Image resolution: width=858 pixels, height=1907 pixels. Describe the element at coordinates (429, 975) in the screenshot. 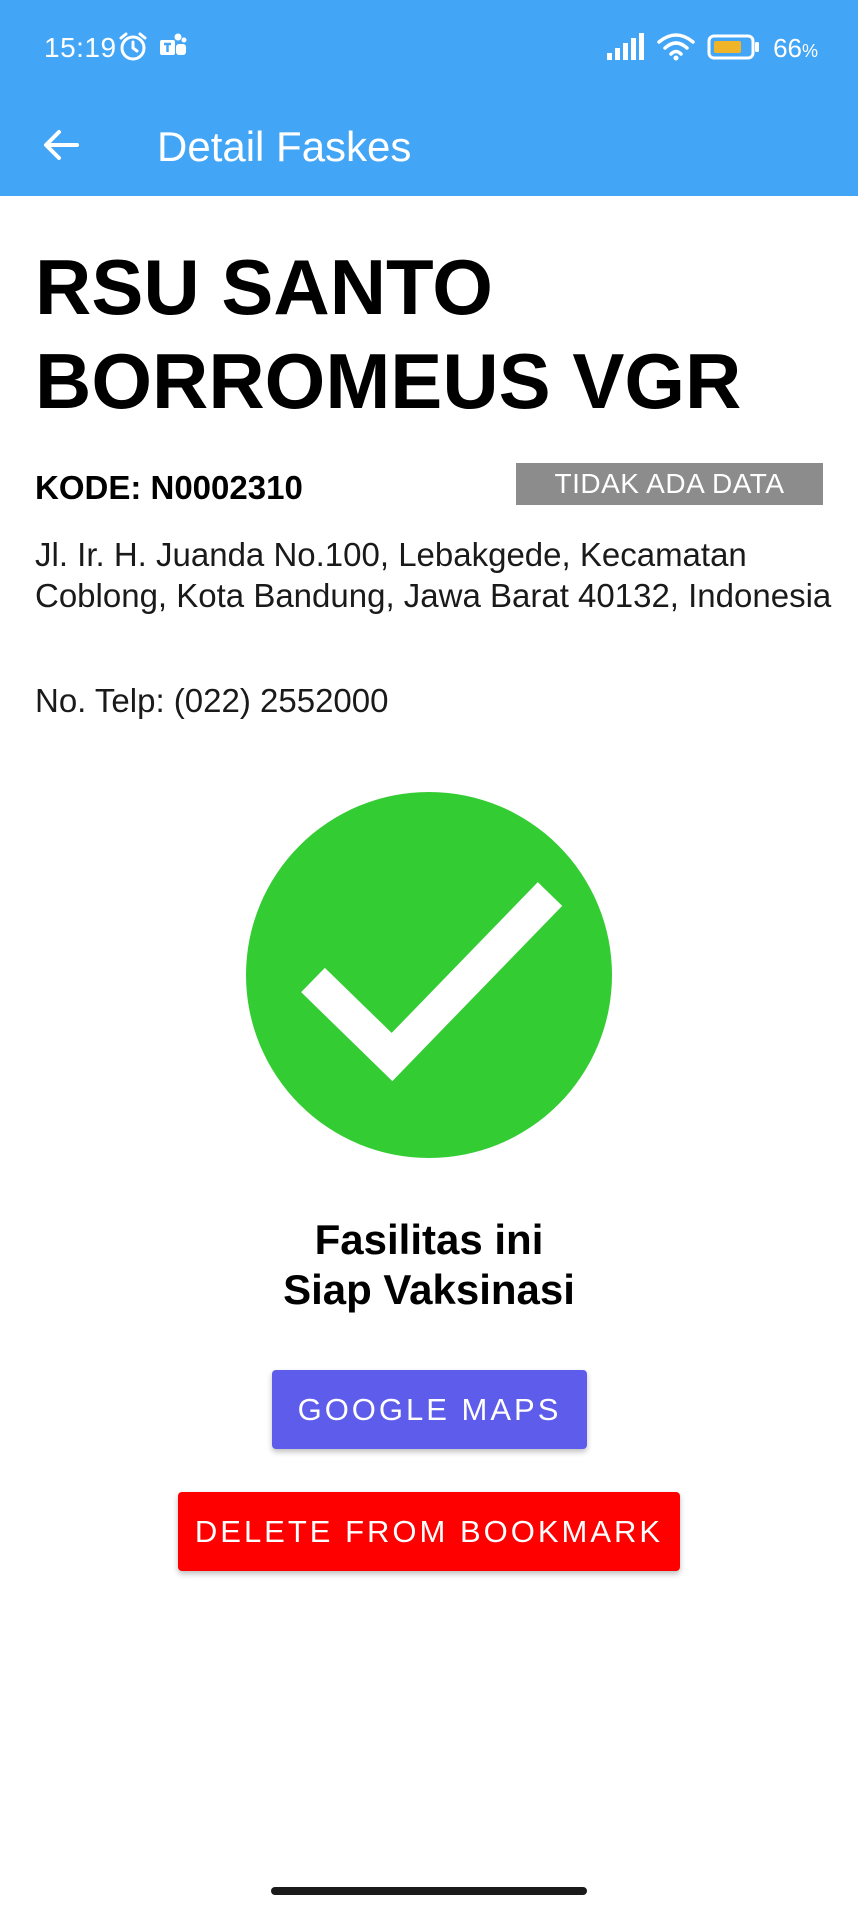

I see `check-circle-icon` at that location.